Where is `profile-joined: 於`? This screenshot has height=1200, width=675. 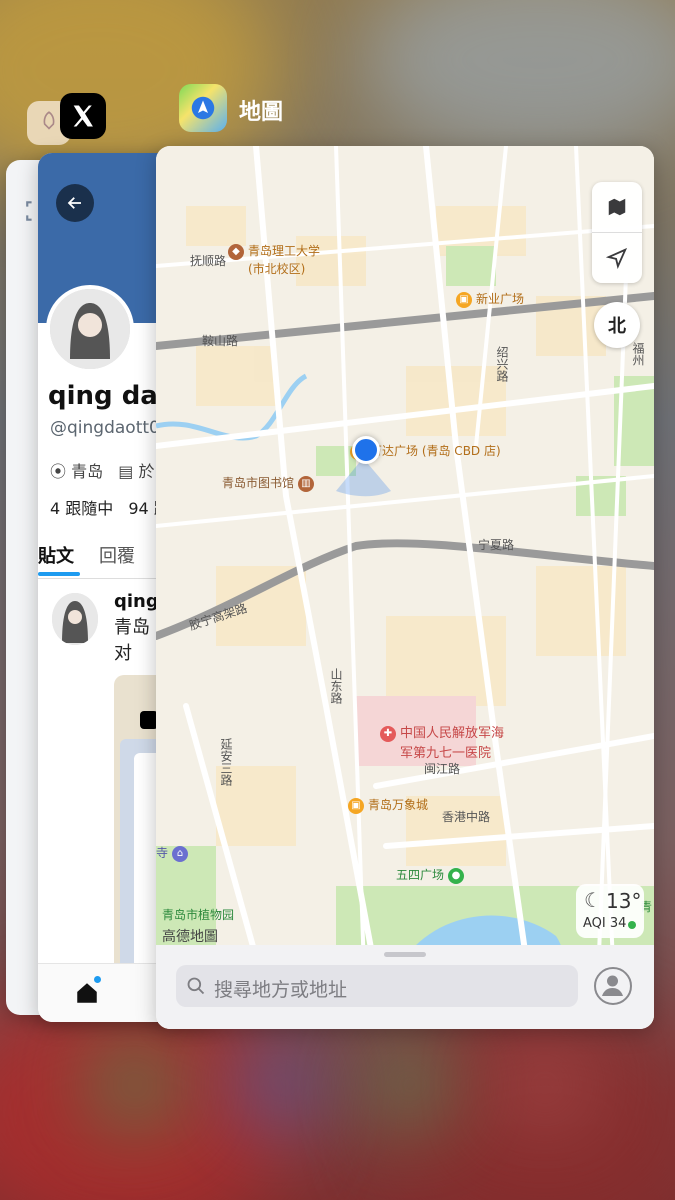
profile-joined: 於 is located at coordinates (146, 471).